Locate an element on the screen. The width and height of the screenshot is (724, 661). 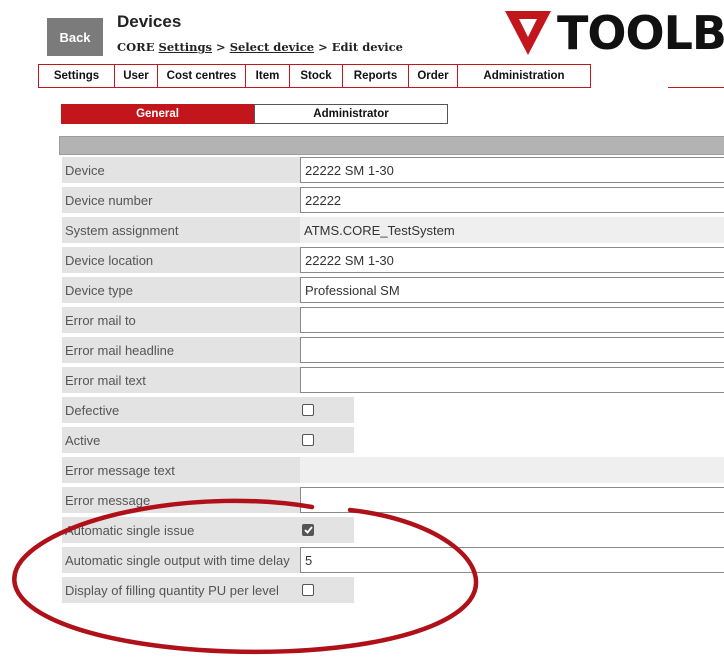
breadcrumb-link-select-device: Select device is located at coordinates (272, 47).